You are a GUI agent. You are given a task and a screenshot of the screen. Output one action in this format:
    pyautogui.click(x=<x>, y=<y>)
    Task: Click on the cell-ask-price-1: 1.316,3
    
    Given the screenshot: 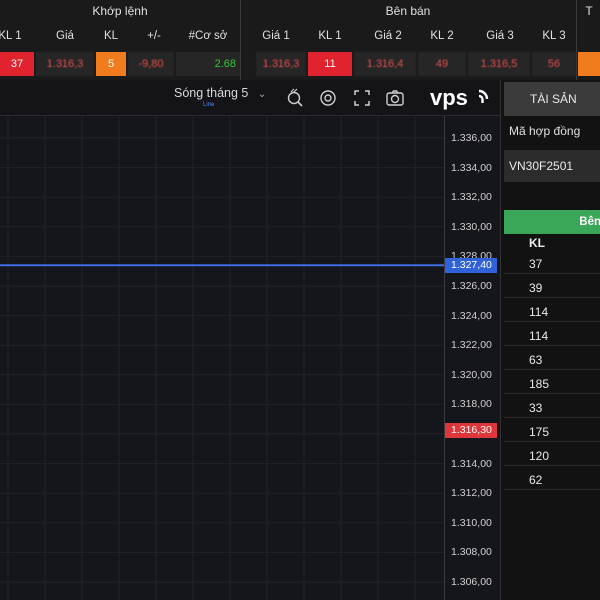 What is the action you would take?
    pyautogui.click(x=281, y=64)
    